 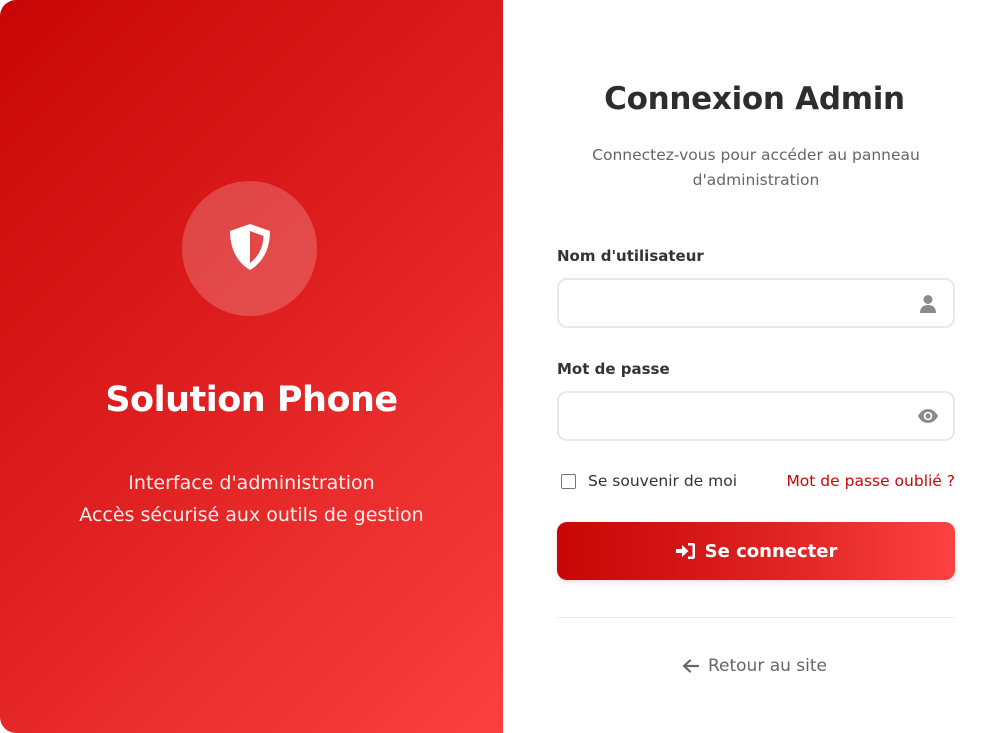 I want to click on username-field, so click(x=740, y=304).